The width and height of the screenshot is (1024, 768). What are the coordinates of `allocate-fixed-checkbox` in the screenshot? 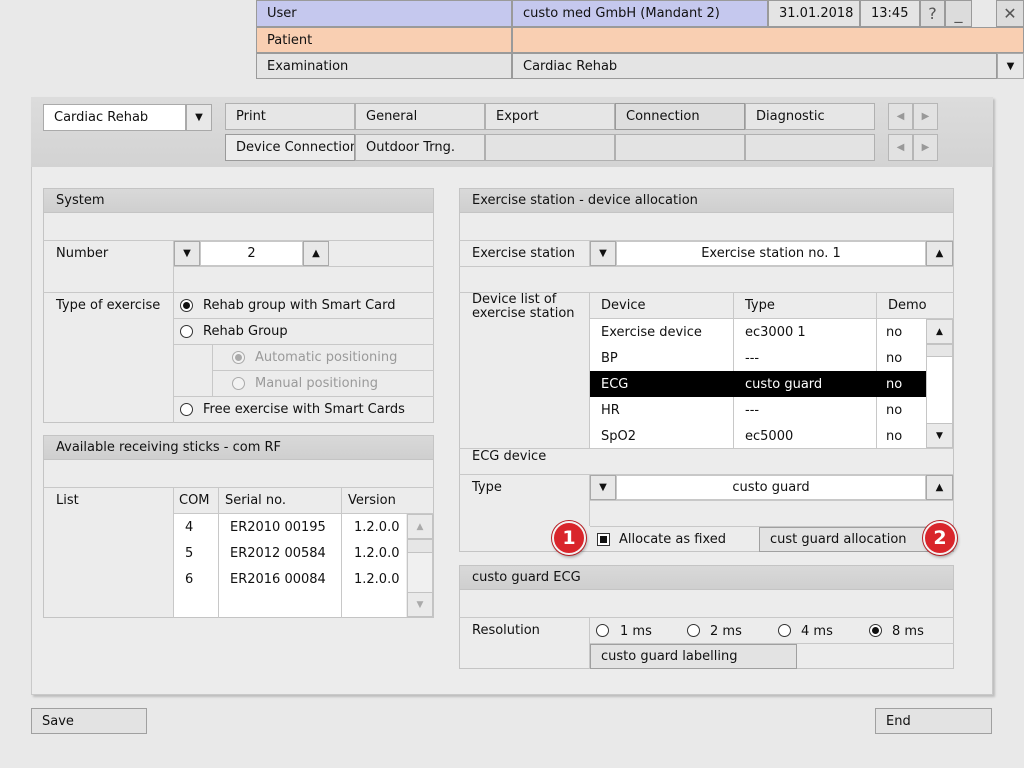 It's located at (603, 539).